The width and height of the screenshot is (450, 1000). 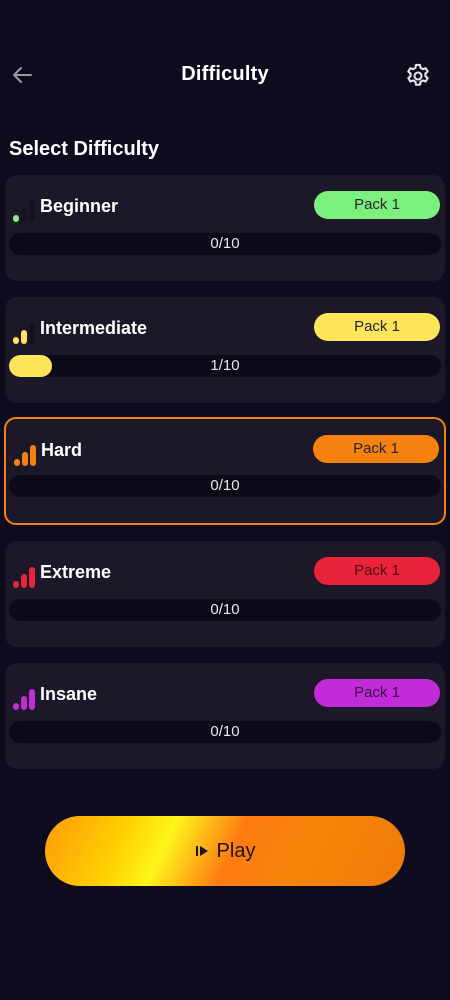 What do you see at coordinates (225, 594) in the screenshot?
I see `difficulty-card-extreme: Extreme Pack 1 0/10` at bounding box center [225, 594].